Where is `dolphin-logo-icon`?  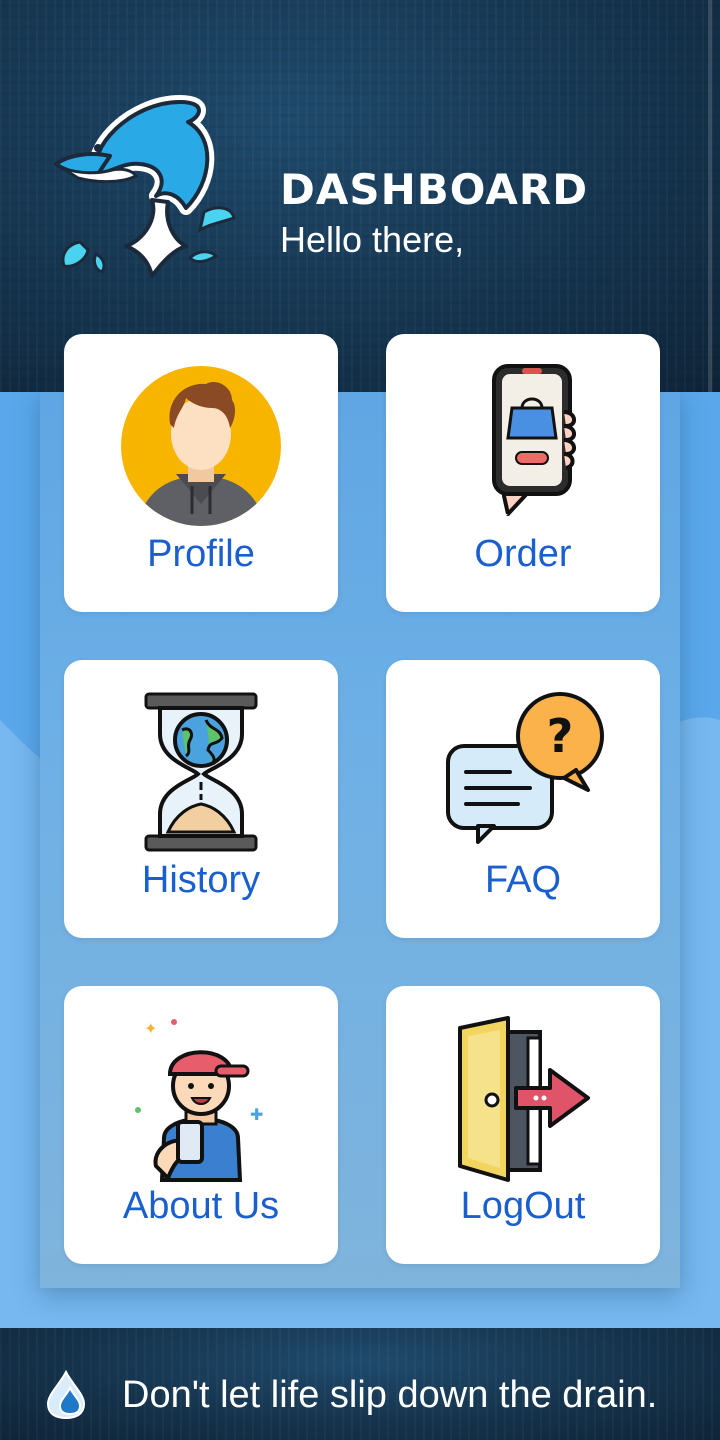 dolphin-logo-icon is located at coordinates (145, 186).